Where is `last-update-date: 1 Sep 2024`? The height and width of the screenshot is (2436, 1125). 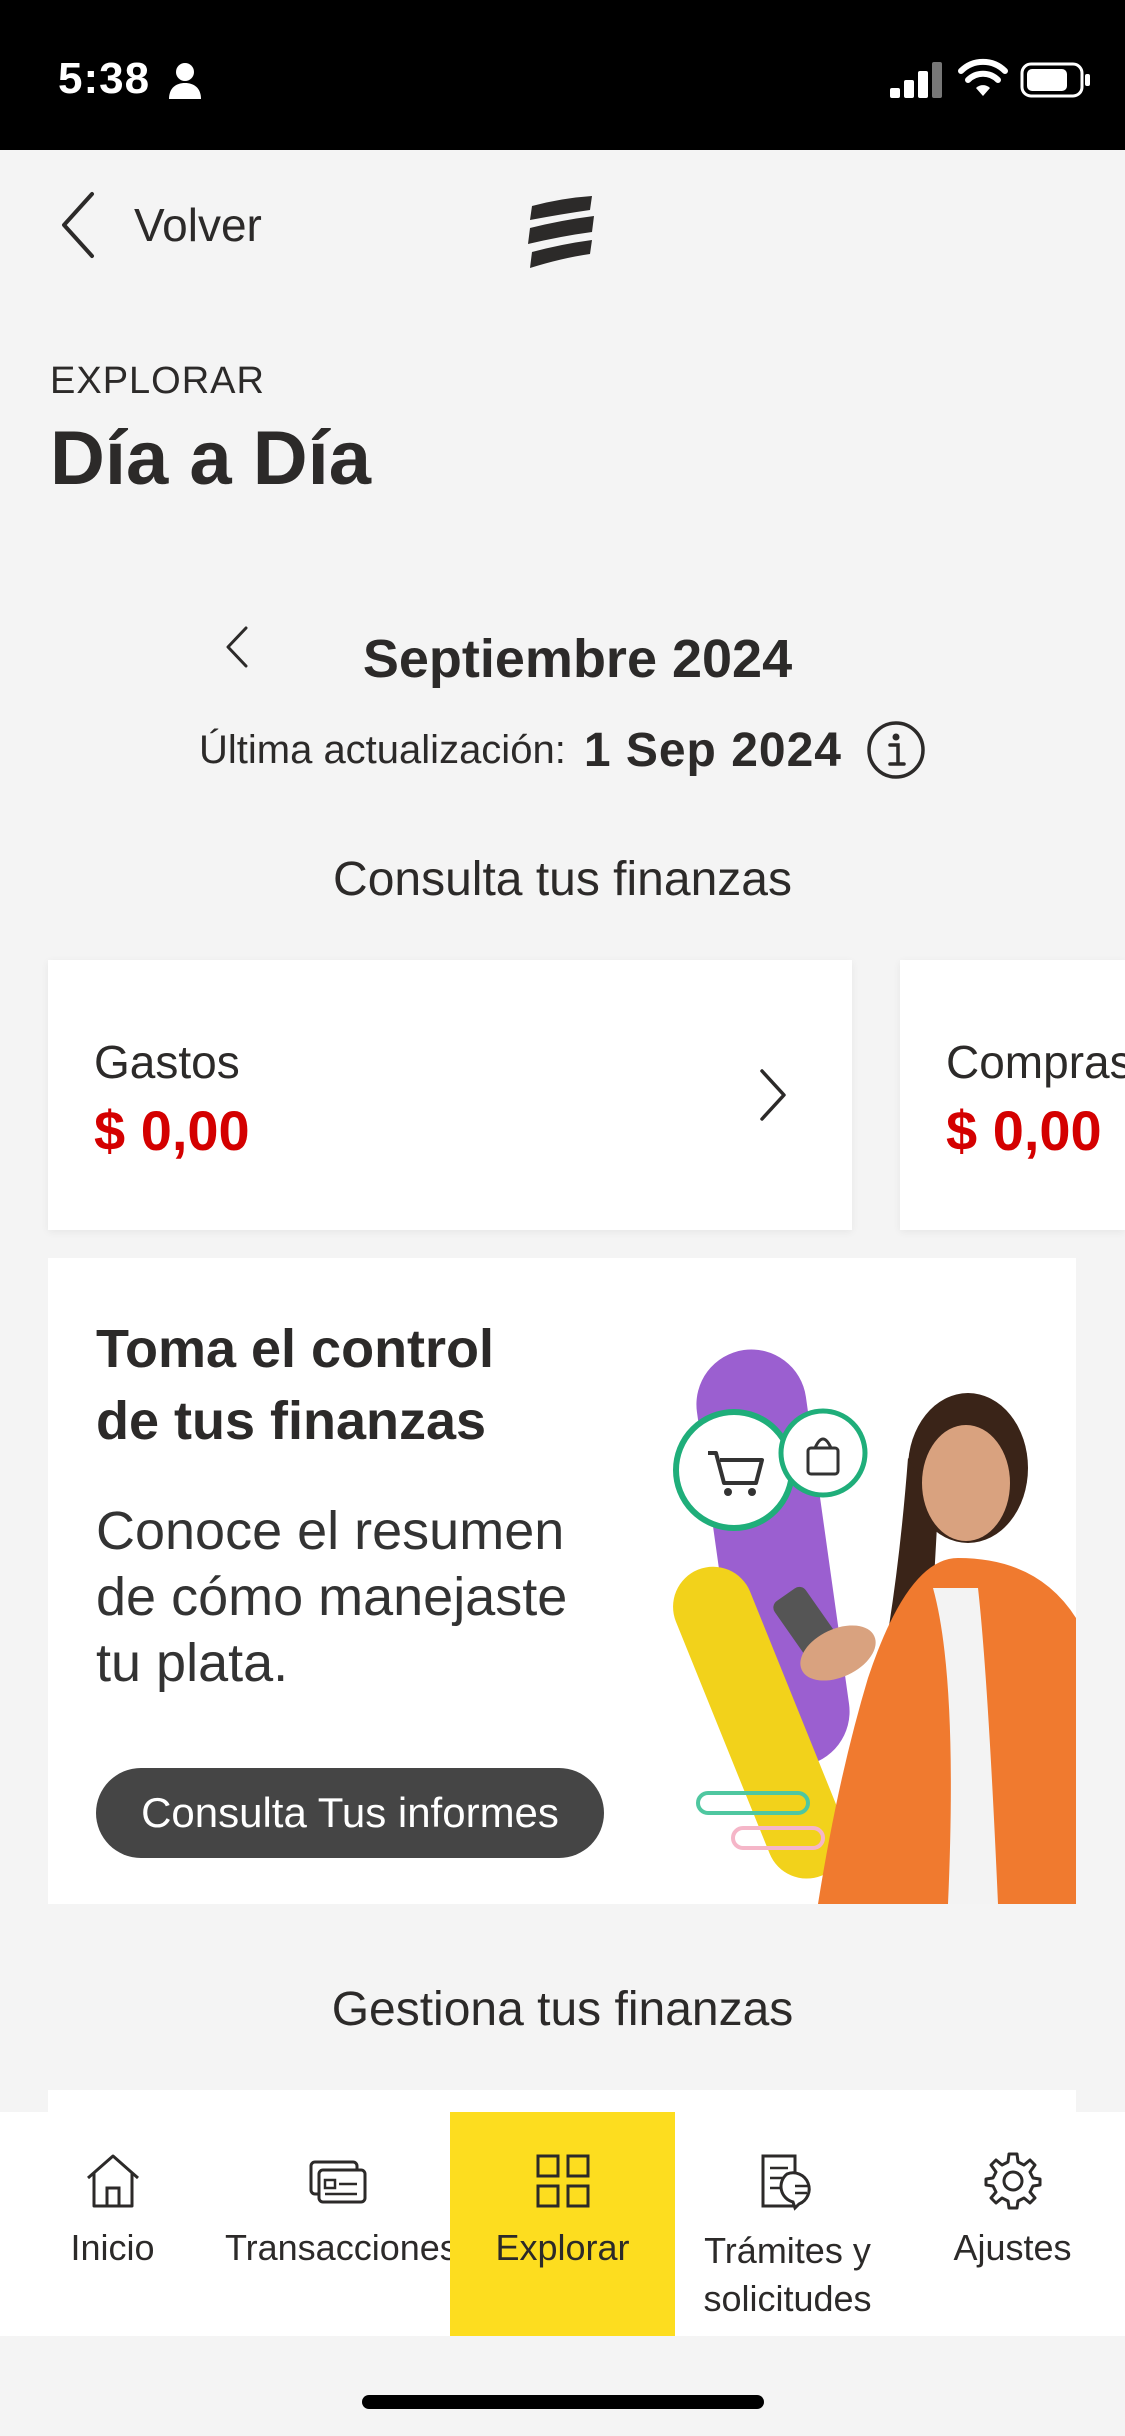
last-update-date: 1 Sep 2024 is located at coordinates (712, 750).